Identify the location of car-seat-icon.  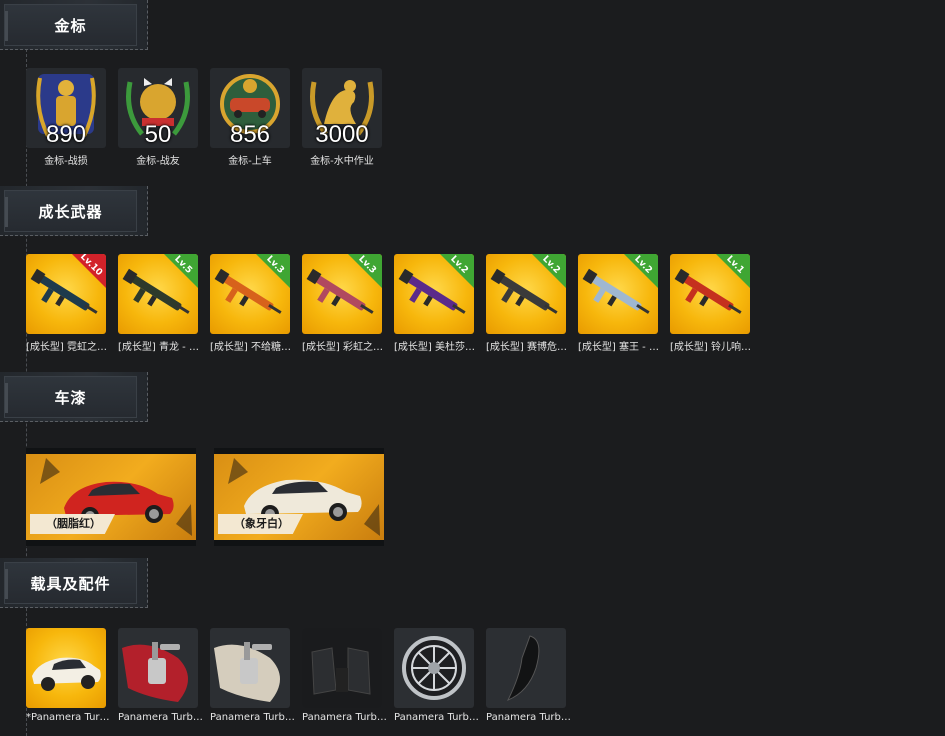
(342, 668).